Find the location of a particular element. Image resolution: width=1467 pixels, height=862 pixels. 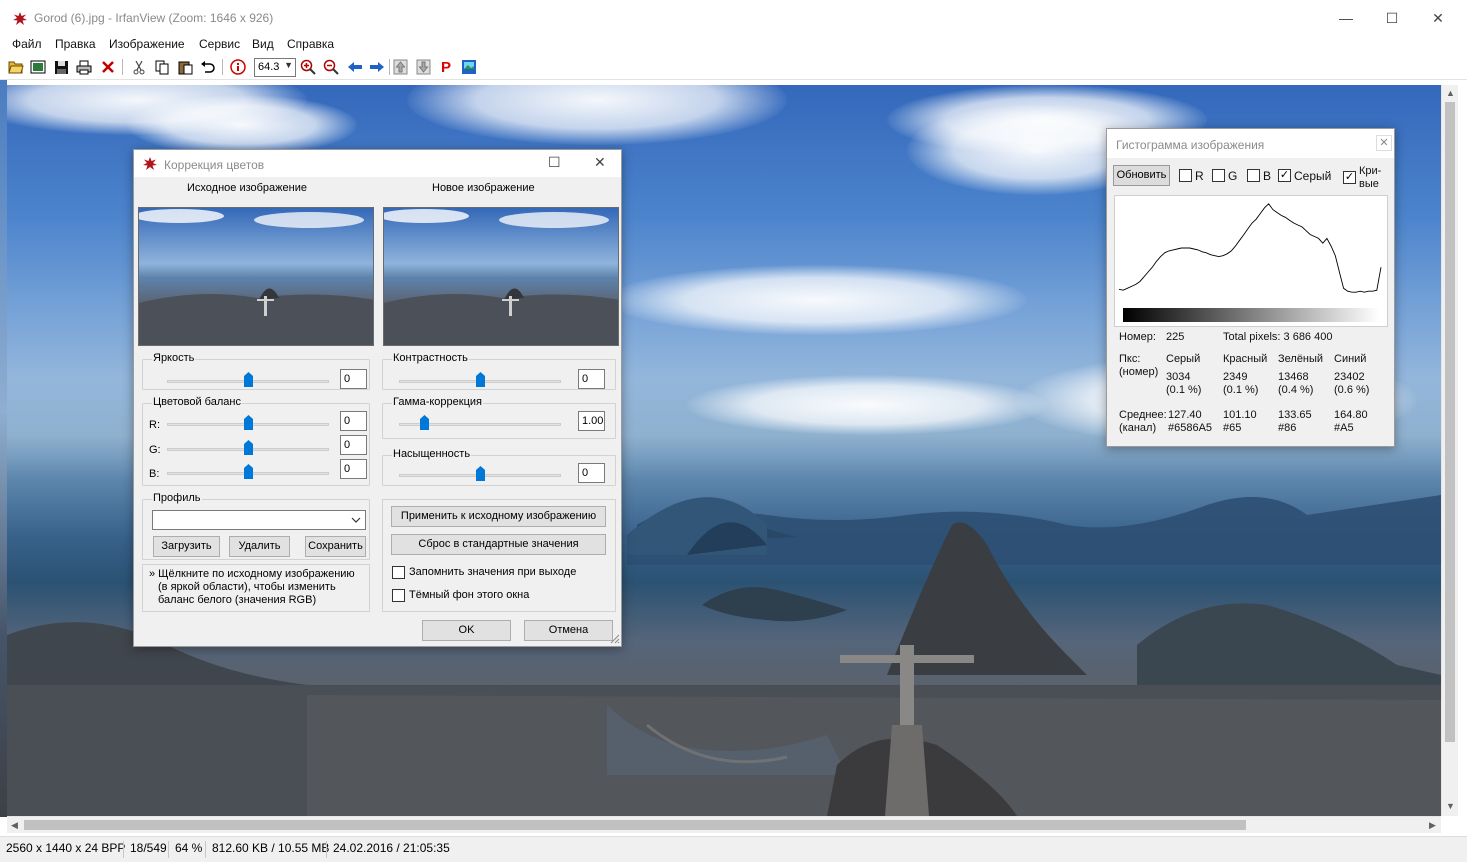

print-icon is located at coordinates (84, 67).